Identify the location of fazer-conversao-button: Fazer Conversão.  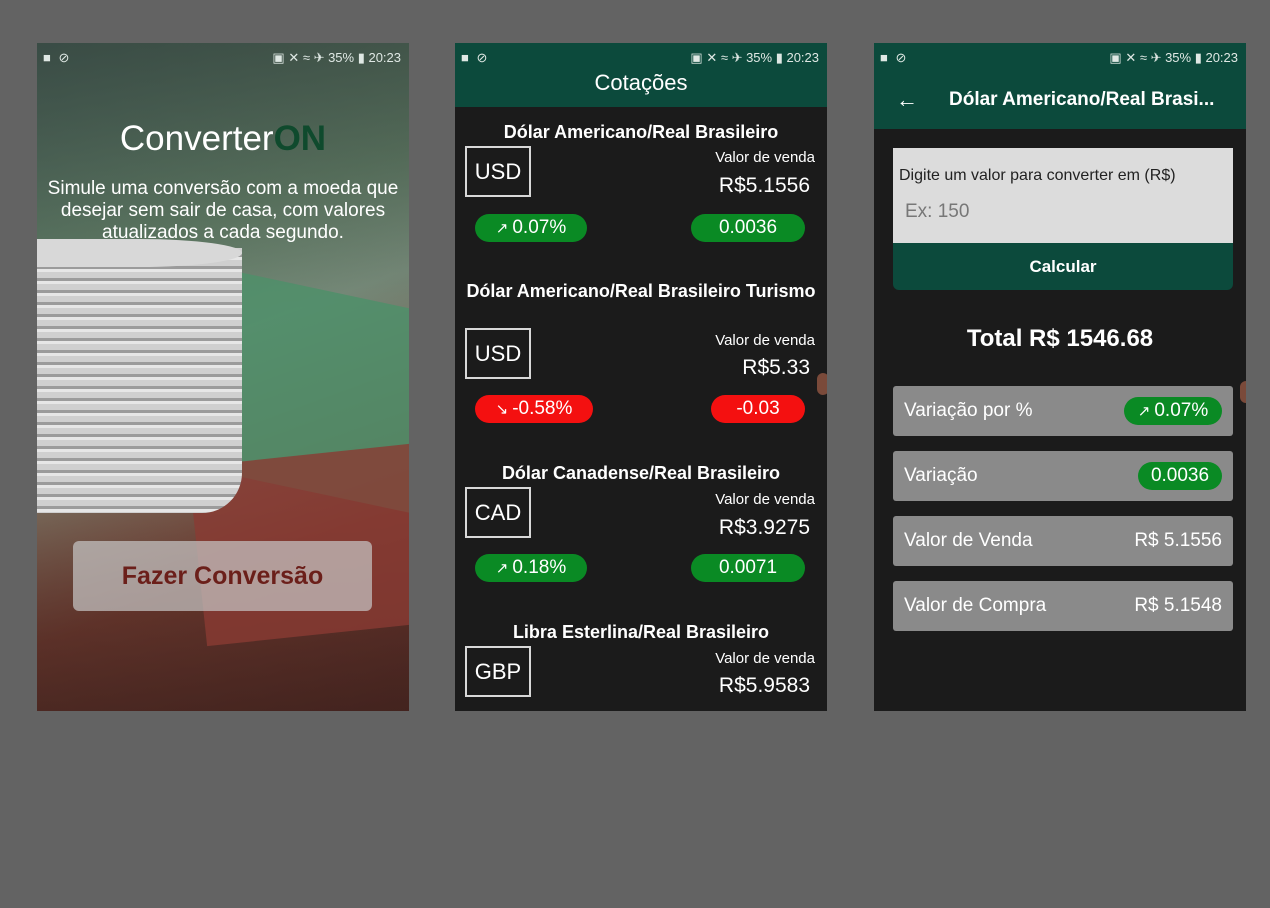
(222, 576).